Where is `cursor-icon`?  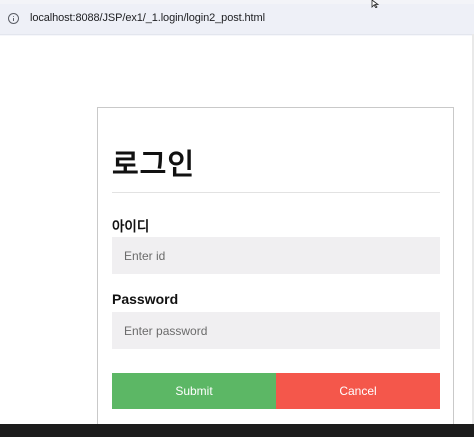
cursor-icon is located at coordinates (376, 4).